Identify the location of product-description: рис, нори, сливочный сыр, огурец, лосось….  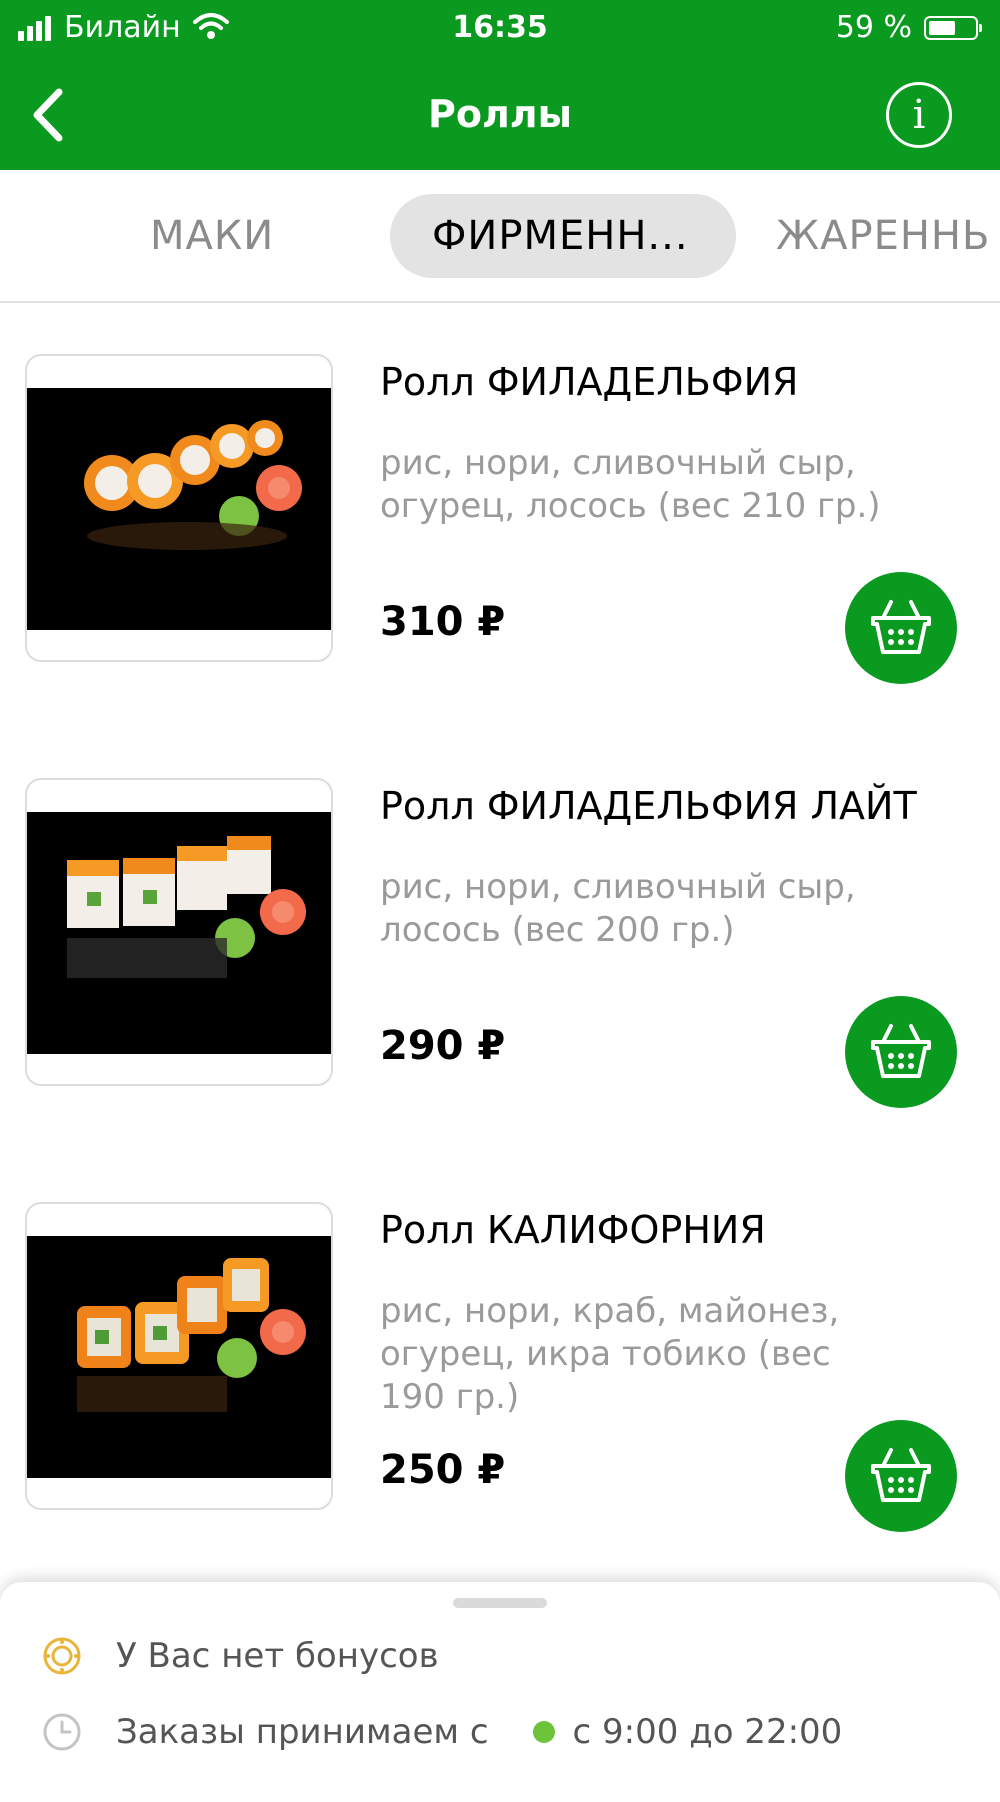
(630, 484).